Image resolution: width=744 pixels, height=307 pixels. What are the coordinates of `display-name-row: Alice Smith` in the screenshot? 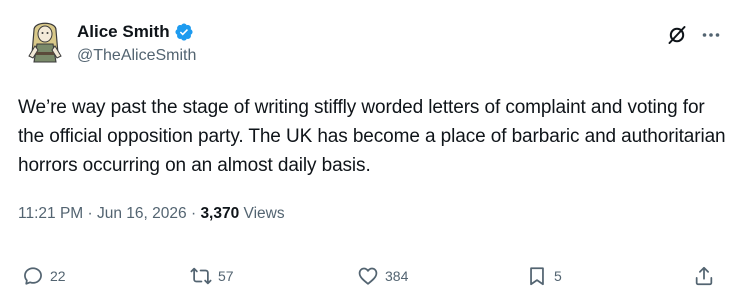 It's located at (136, 32).